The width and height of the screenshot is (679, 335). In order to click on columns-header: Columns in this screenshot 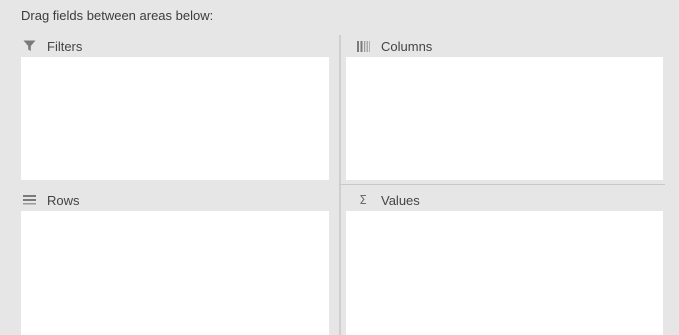, I will do `click(509, 46)`.